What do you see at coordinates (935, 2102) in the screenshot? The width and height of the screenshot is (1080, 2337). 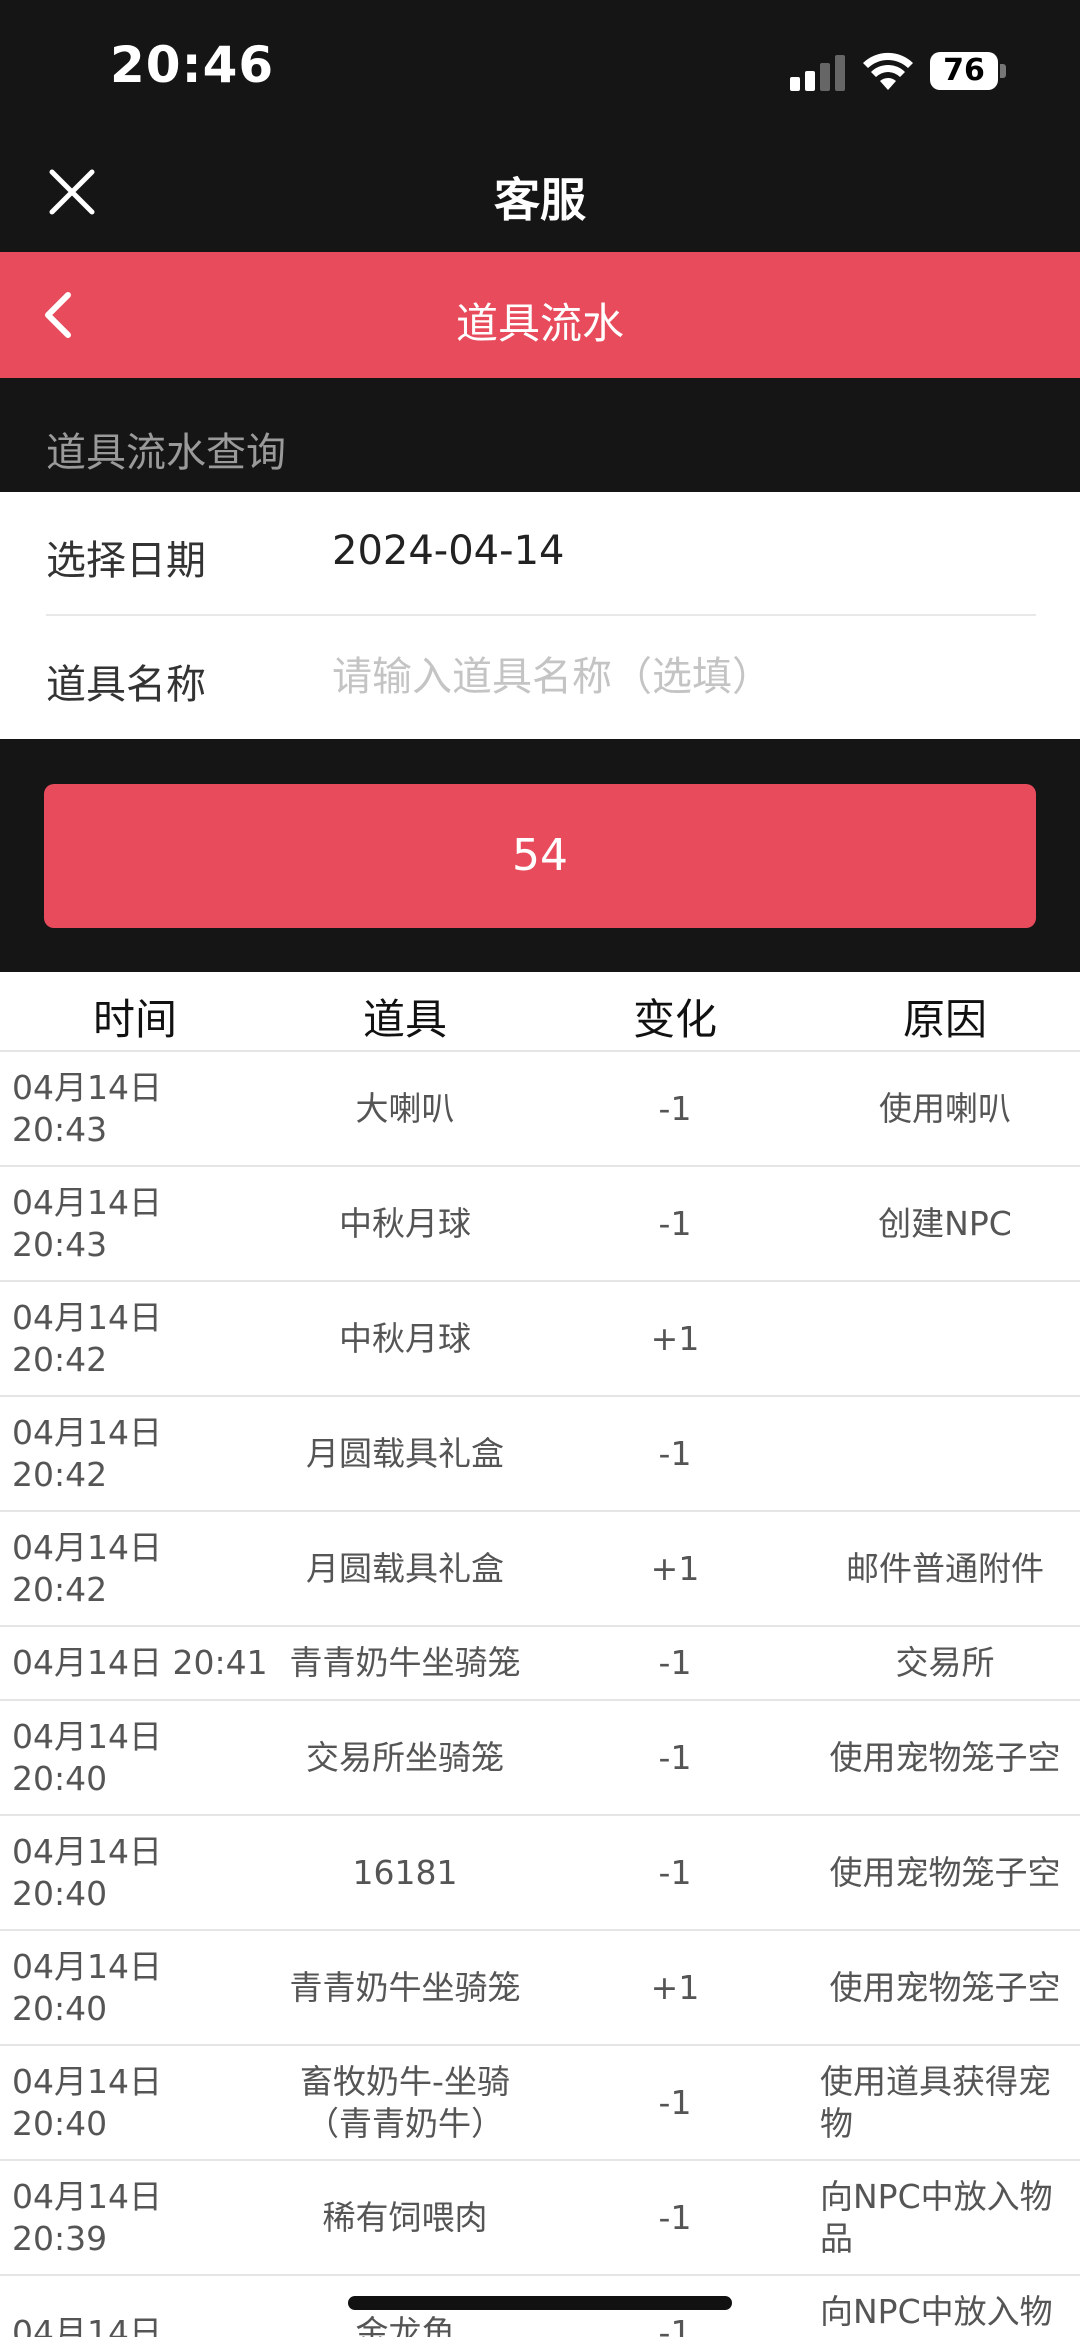 I see `cell-reason: 使用道具获得宠物` at bounding box center [935, 2102].